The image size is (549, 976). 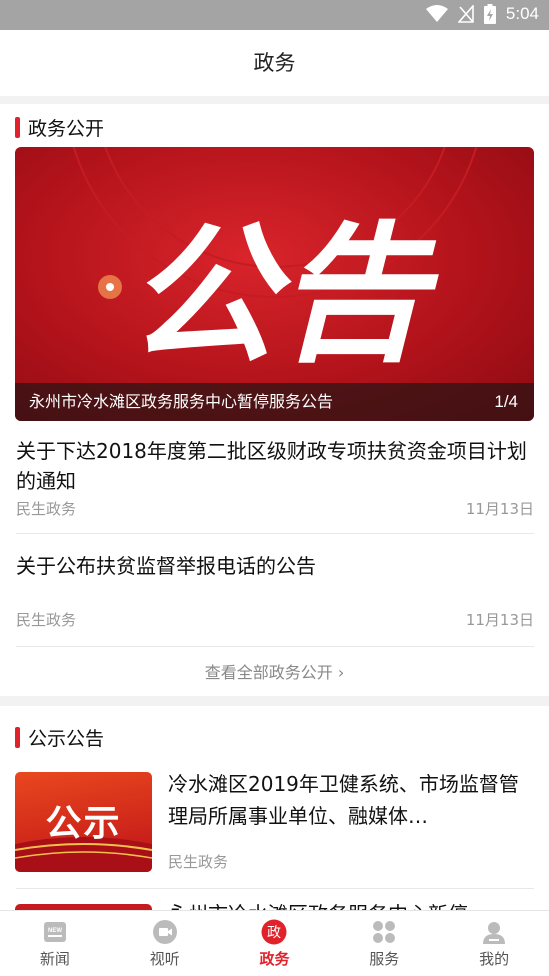 What do you see at coordinates (164, 959) in the screenshot?
I see `tab-label: 视听` at bounding box center [164, 959].